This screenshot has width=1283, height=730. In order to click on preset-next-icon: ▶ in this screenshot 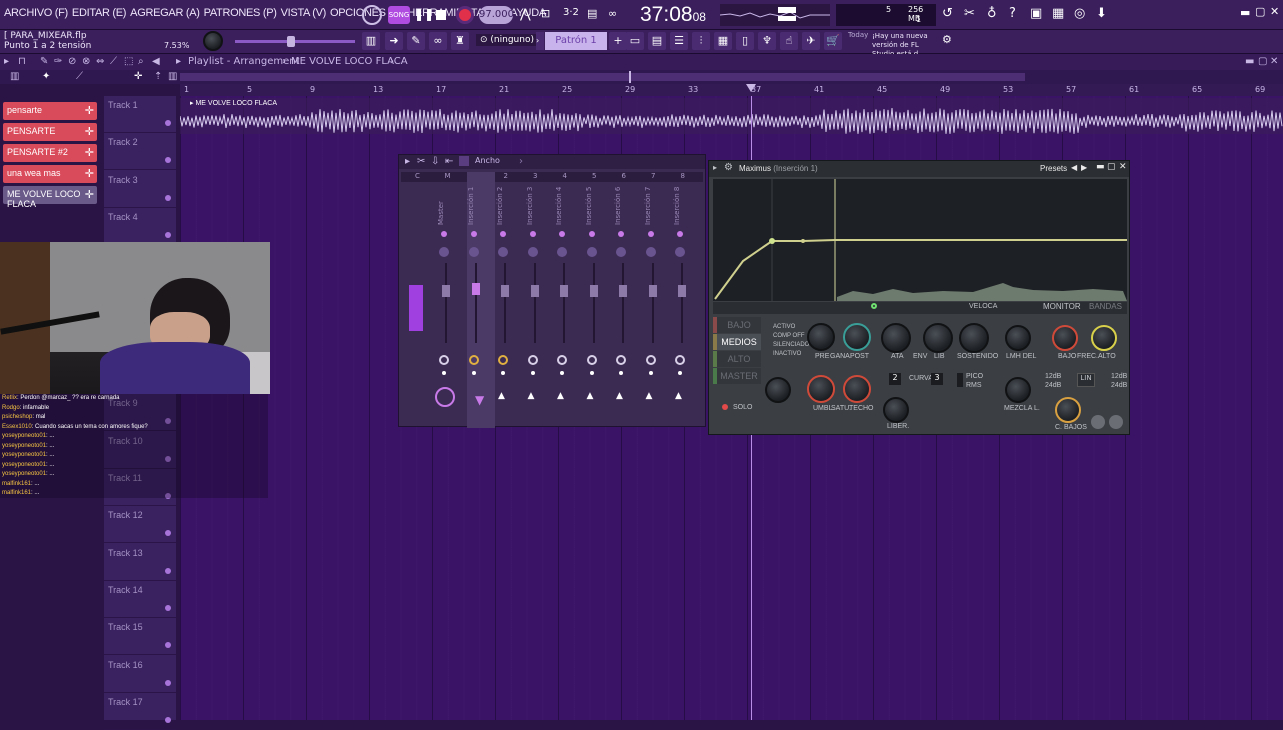, I will do `click(1084, 167)`.